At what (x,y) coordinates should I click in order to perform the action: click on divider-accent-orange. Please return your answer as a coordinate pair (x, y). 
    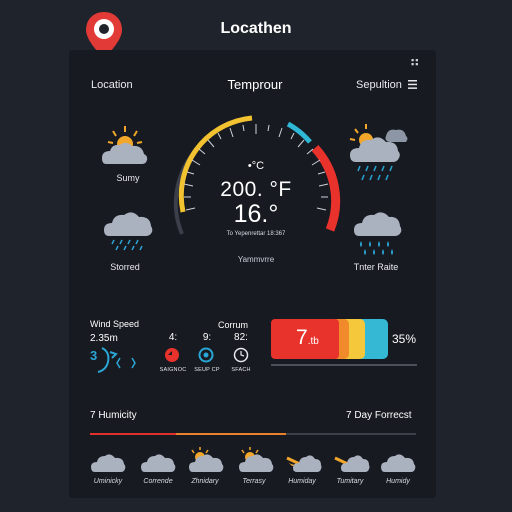
    Looking at the image, I should click on (231, 434).